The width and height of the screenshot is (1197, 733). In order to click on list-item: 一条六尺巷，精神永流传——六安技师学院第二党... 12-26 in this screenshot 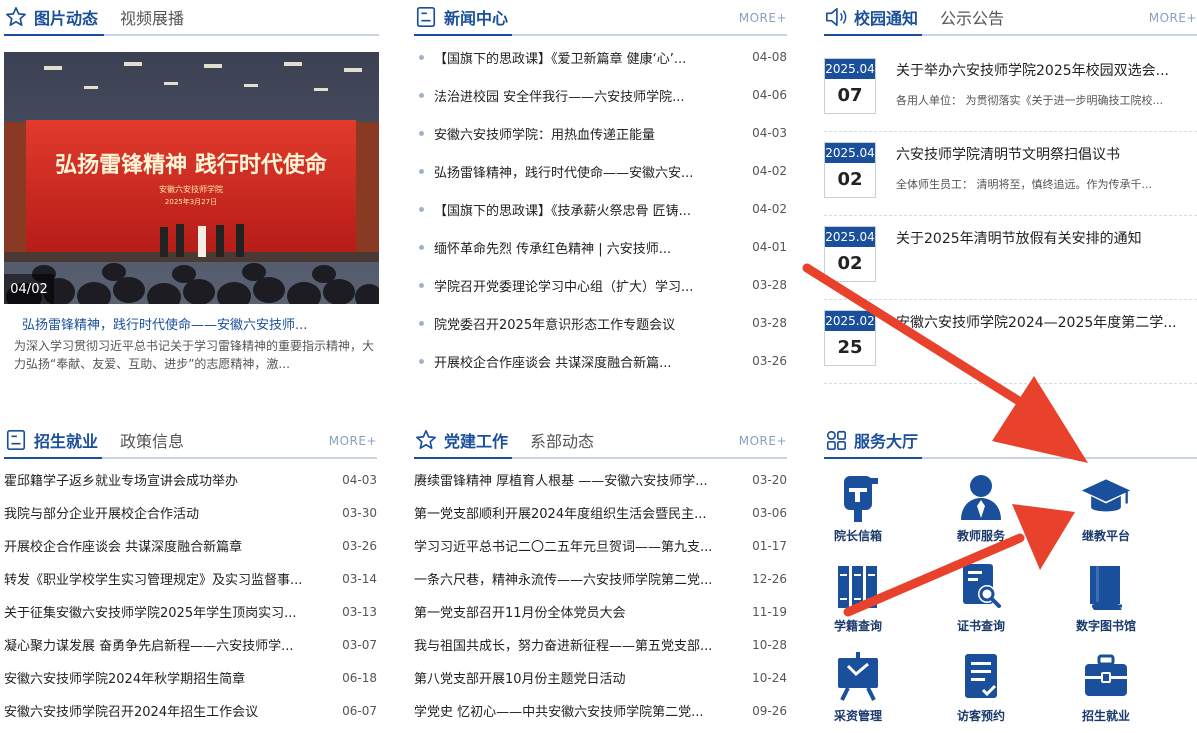, I will do `click(600, 578)`.